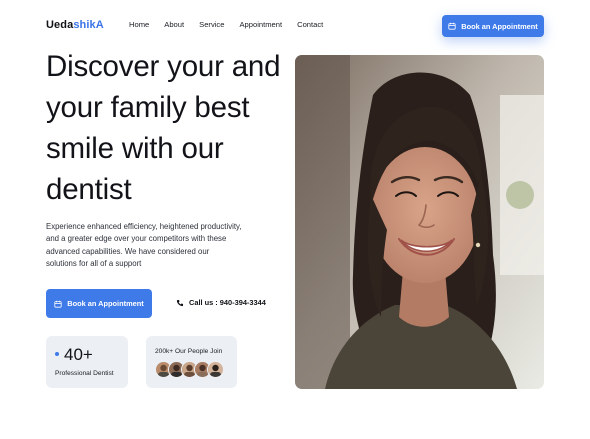 Image resolution: width=590 pixels, height=439 pixels. What do you see at coordinates (233, 24) in the screenshot?
I see `main-nav: Home About Service Appointment Contact` at bounding box center [233, 24].